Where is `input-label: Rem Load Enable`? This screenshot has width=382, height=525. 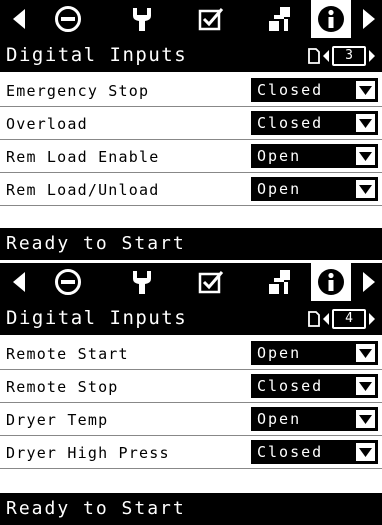
input-label: Rem Load Enable is located at coordinates (83, 157).